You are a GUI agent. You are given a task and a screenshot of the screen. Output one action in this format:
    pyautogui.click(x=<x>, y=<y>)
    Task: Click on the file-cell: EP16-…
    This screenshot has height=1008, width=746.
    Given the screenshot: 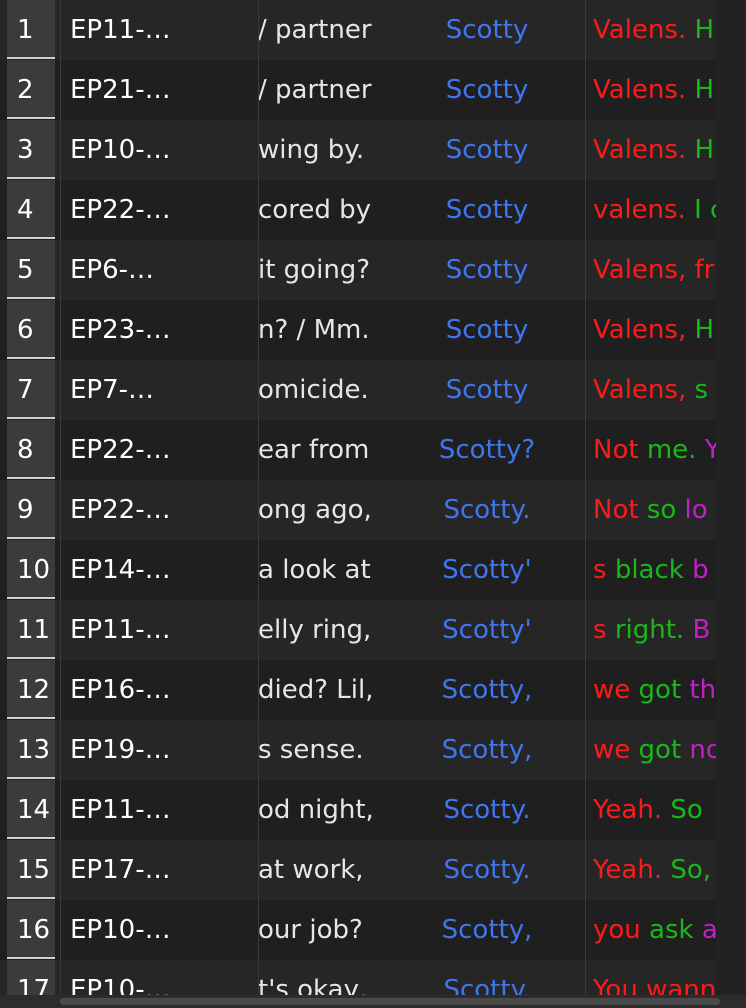 What is the action you would take?
    pyautogui.click(x=120, y=690)
    